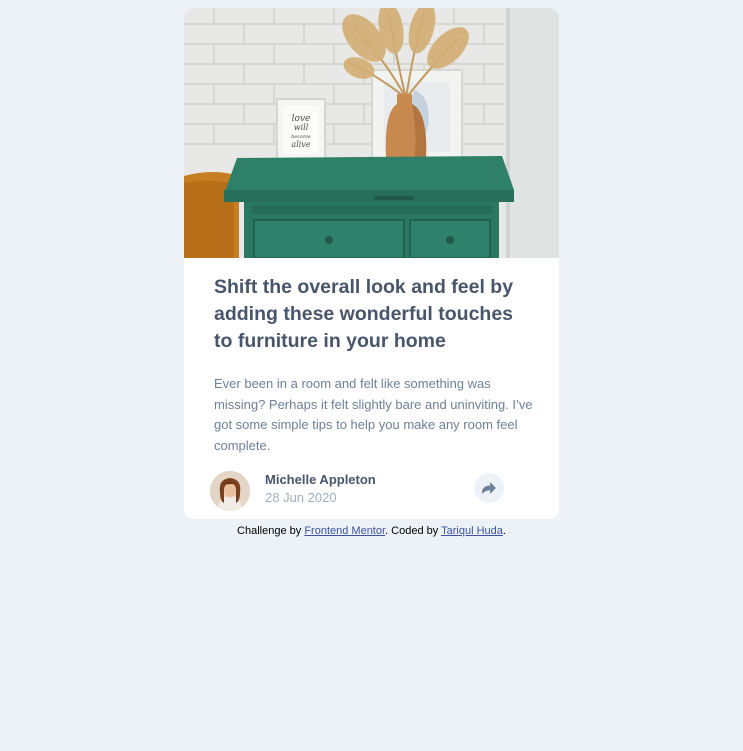 This screenshot has height=751, width=743. Describe the element at coordinates (300, 144) in the screenshot. I see `svg-text: alive` at that location.